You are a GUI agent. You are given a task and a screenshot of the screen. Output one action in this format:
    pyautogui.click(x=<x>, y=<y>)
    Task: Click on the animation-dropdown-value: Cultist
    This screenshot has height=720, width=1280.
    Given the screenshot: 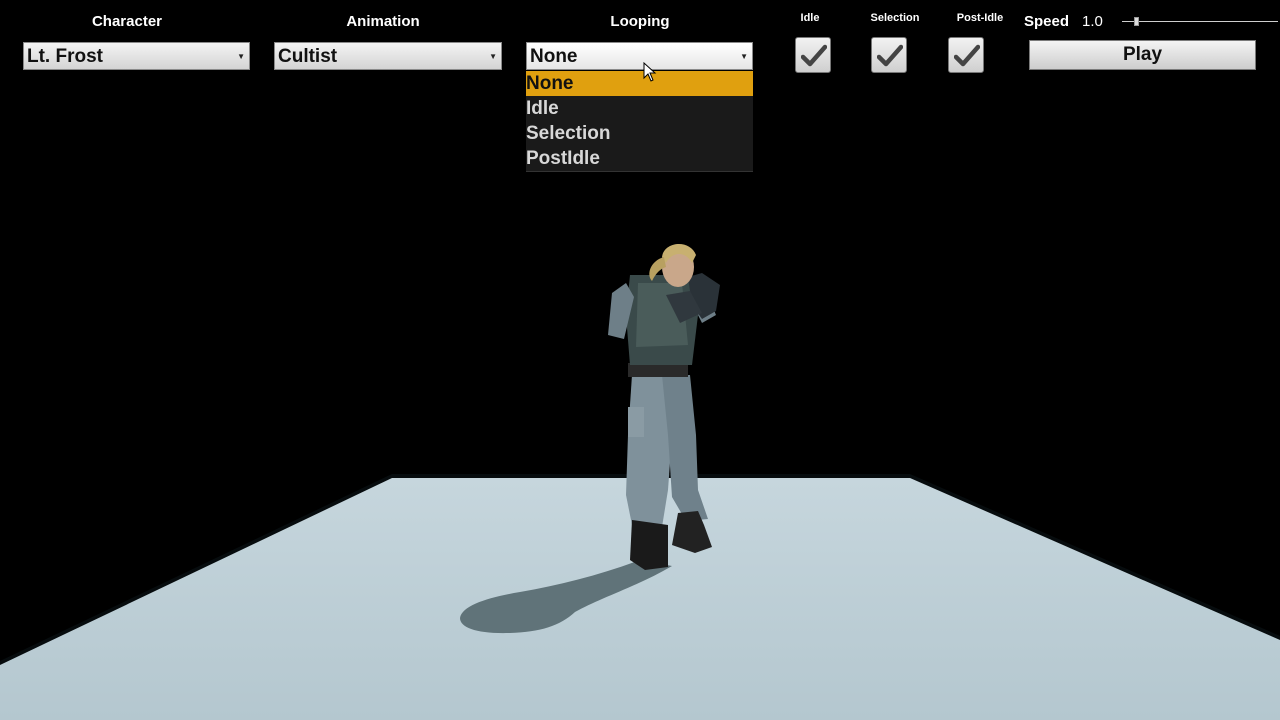 What is the action you would take?
    pyautogui.click(x=308, y=56)
    